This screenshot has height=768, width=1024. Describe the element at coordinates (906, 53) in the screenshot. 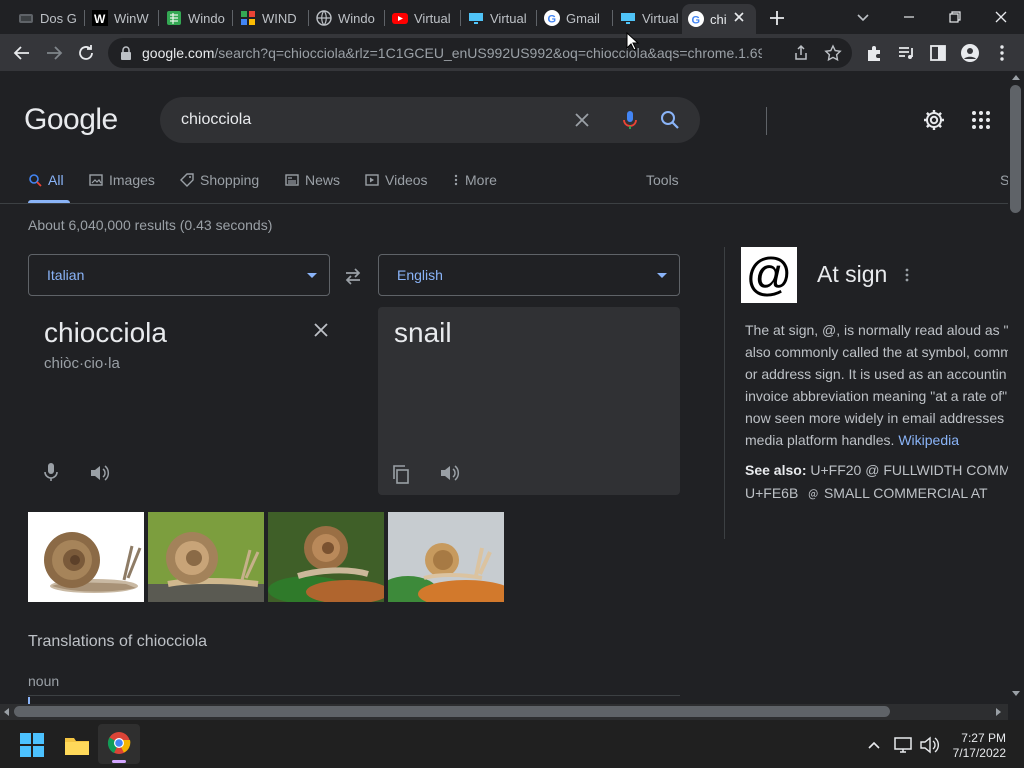

I see `media-controls-icon` at that location.